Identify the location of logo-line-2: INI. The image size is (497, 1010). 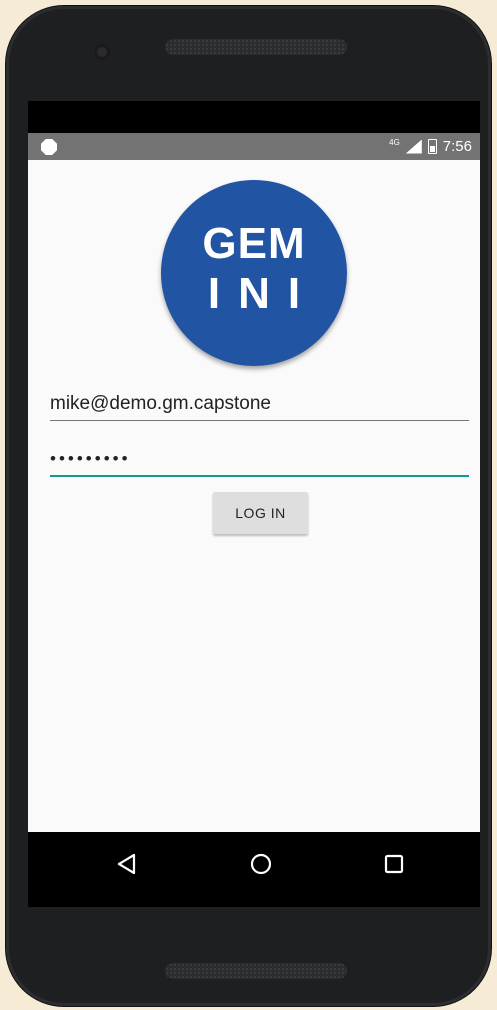
(263, 293).